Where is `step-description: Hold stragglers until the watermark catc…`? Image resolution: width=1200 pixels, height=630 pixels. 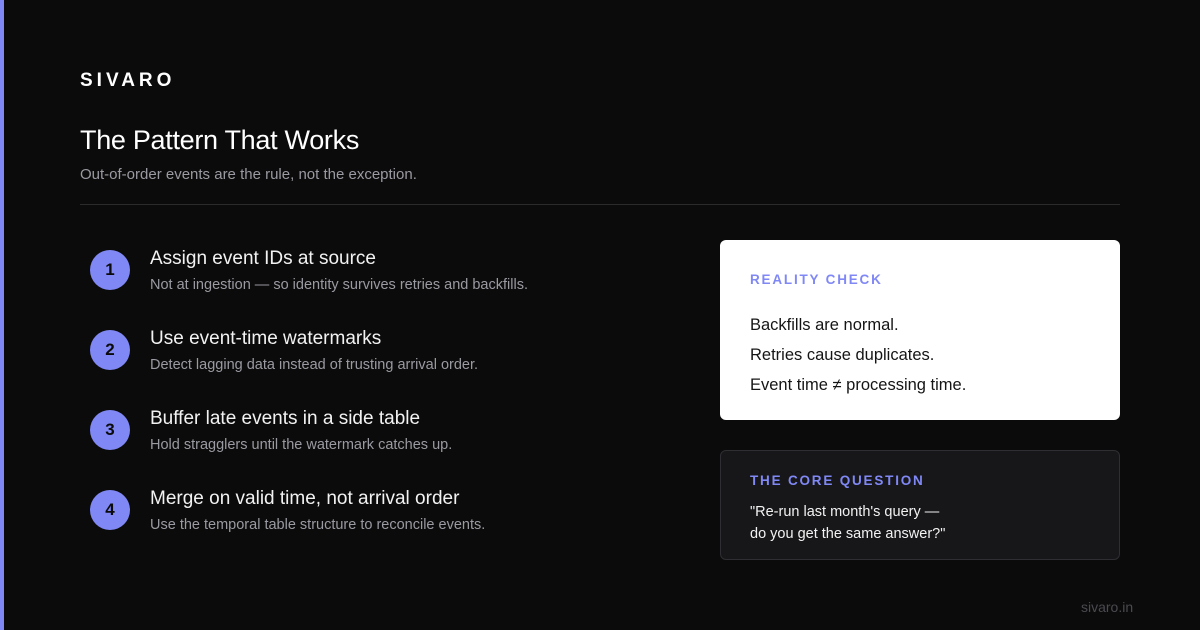
step-description: Hold stragglers until the watermark catc… is located at coordinates (301, 445).